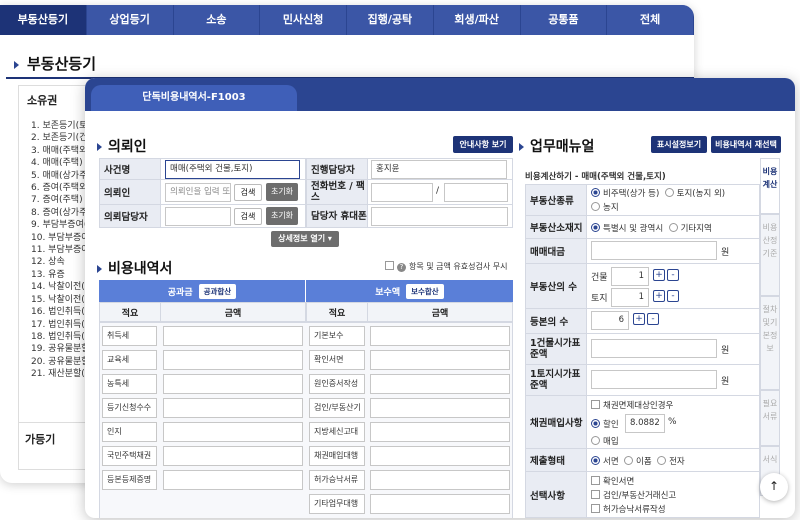 This screenshot has height=520, width=800. Describe the element at coordinates (679, 144) in the screenshot. I see `display-settings-button: 표시설정보기` at that location.